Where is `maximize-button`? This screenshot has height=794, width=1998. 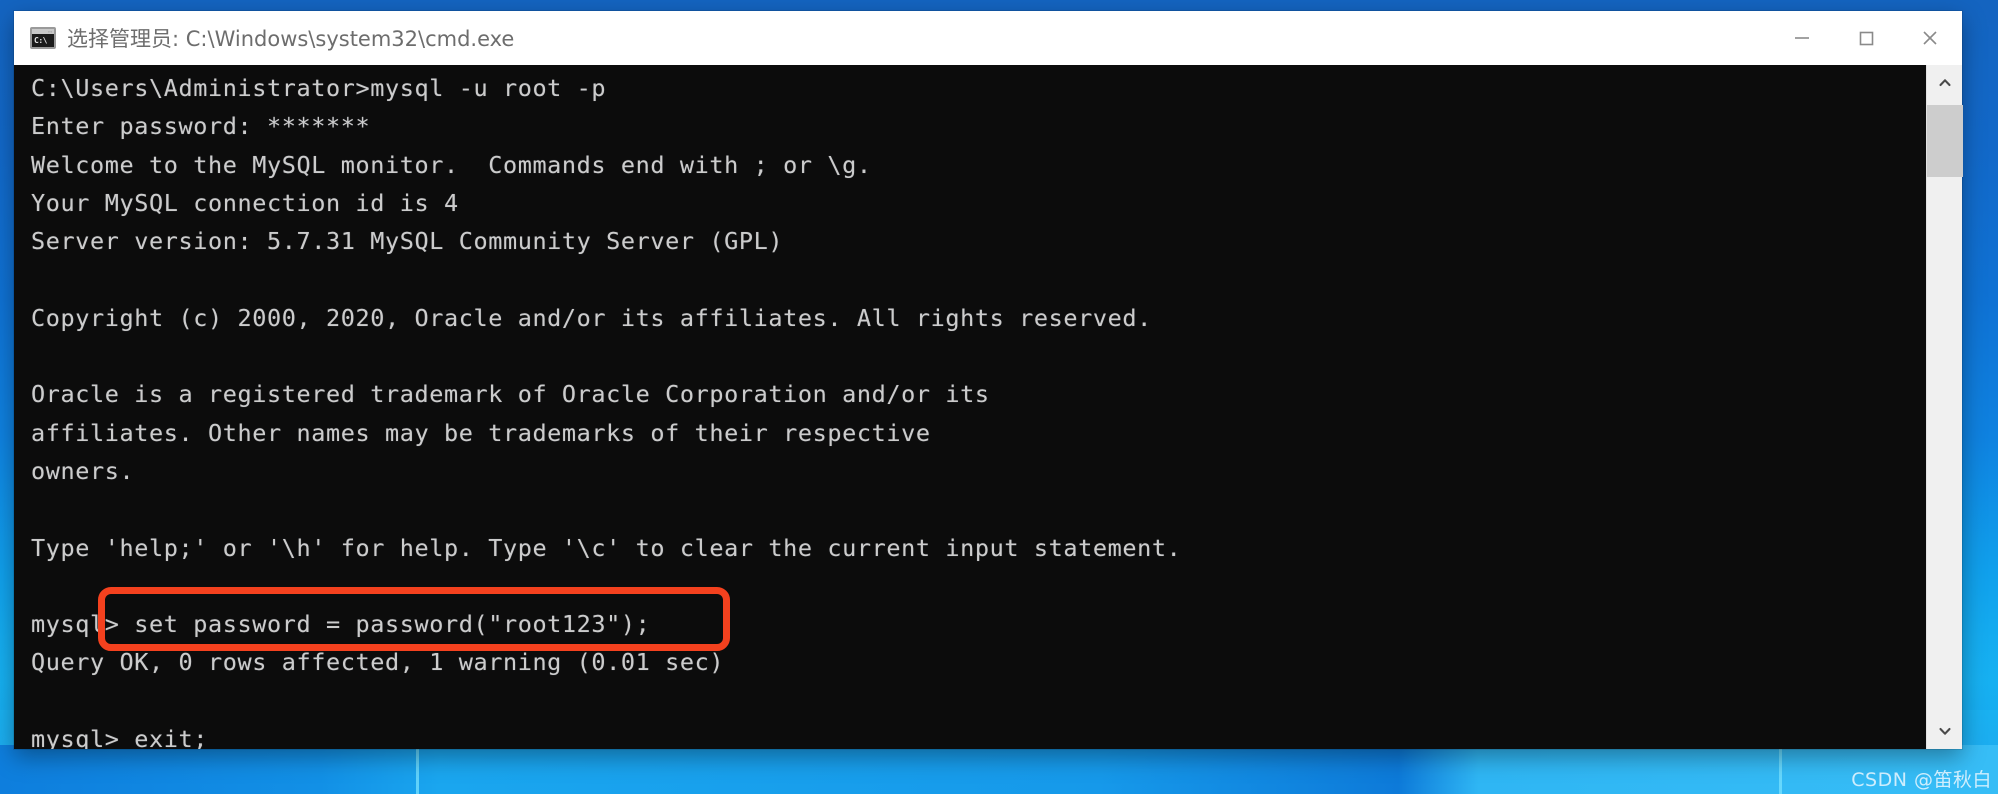 maximize-button is located at coordinates (1866, 38).